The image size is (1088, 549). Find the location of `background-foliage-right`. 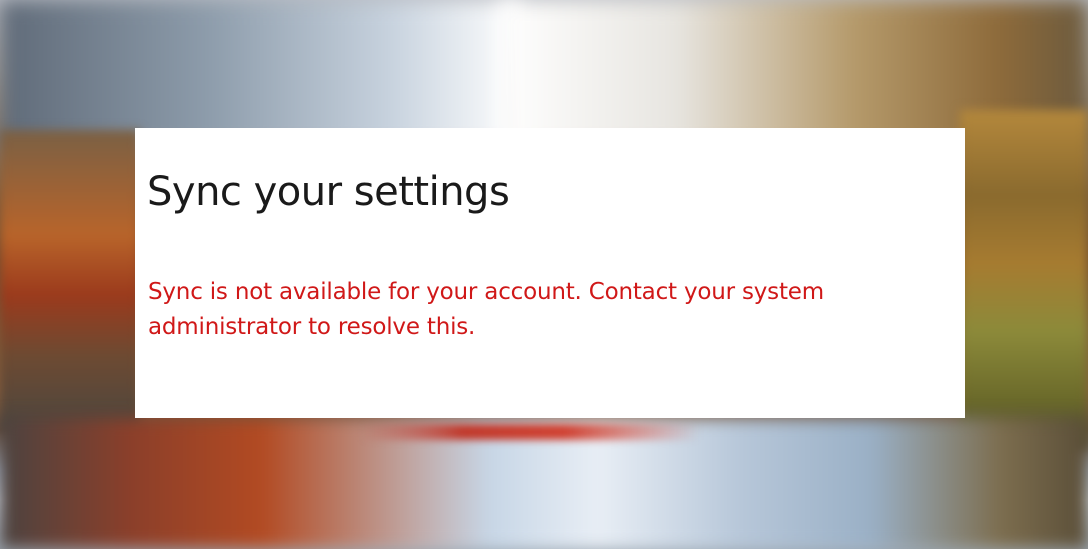

background-foliage-right is located at coordinates (1024, 280).